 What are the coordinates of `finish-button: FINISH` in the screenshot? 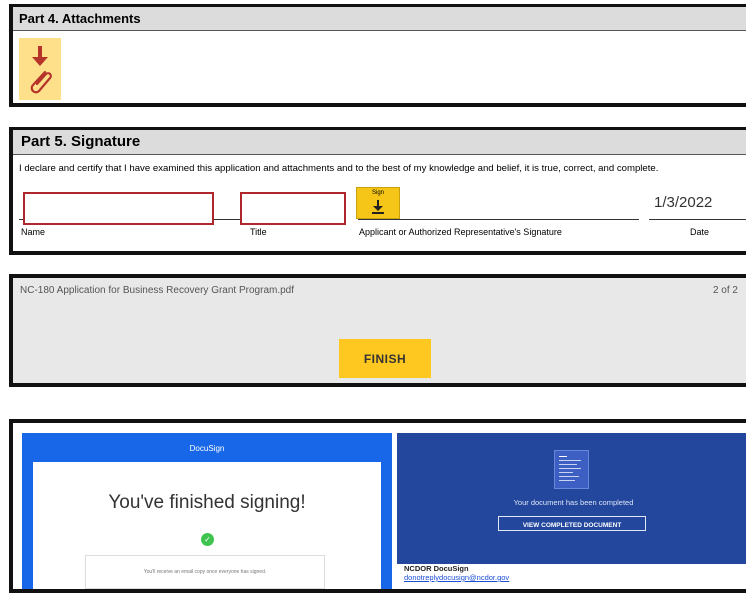 It's located at (385, 358).